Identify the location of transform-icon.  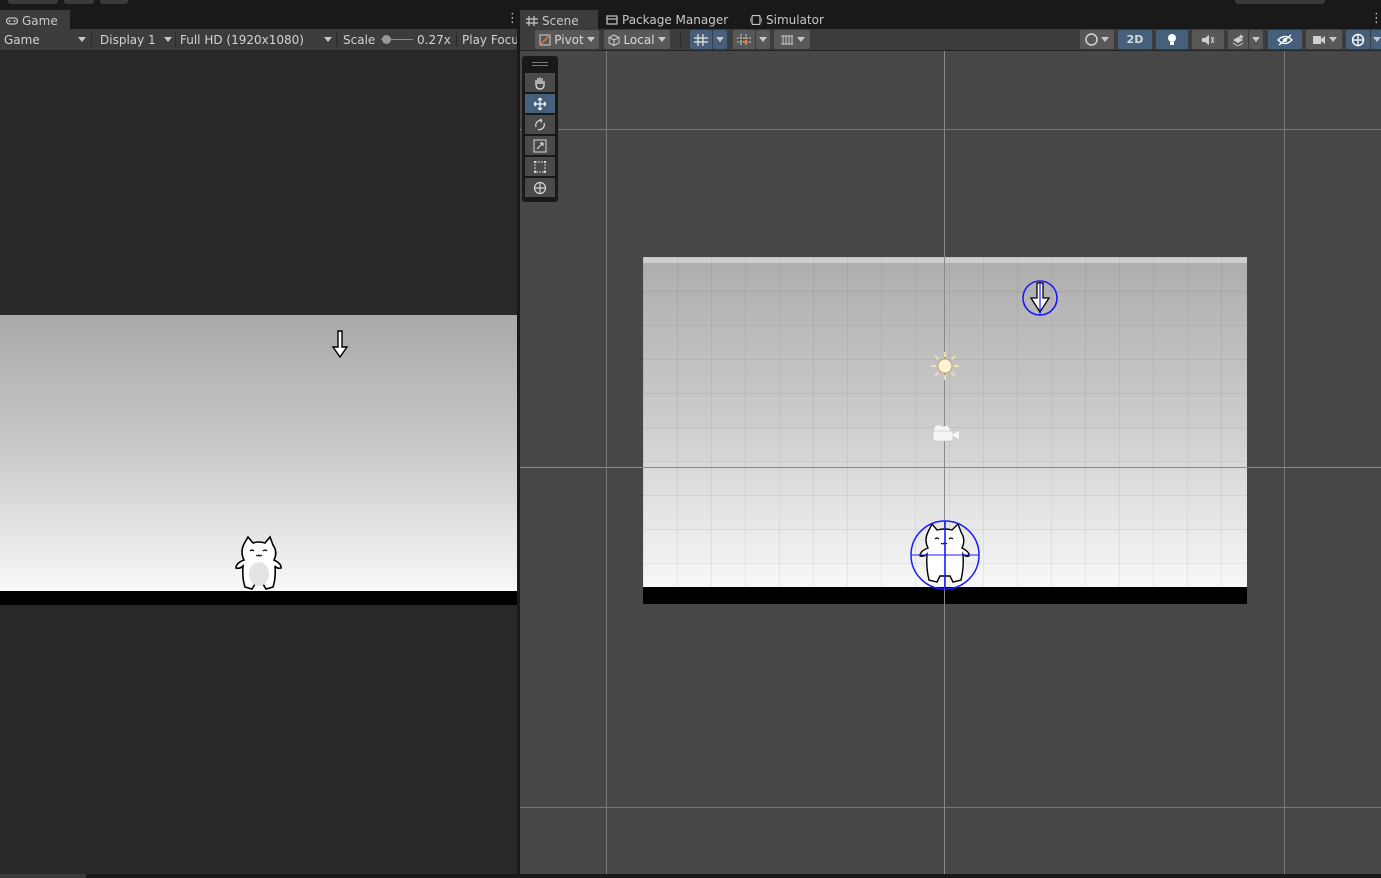
(540, 187).